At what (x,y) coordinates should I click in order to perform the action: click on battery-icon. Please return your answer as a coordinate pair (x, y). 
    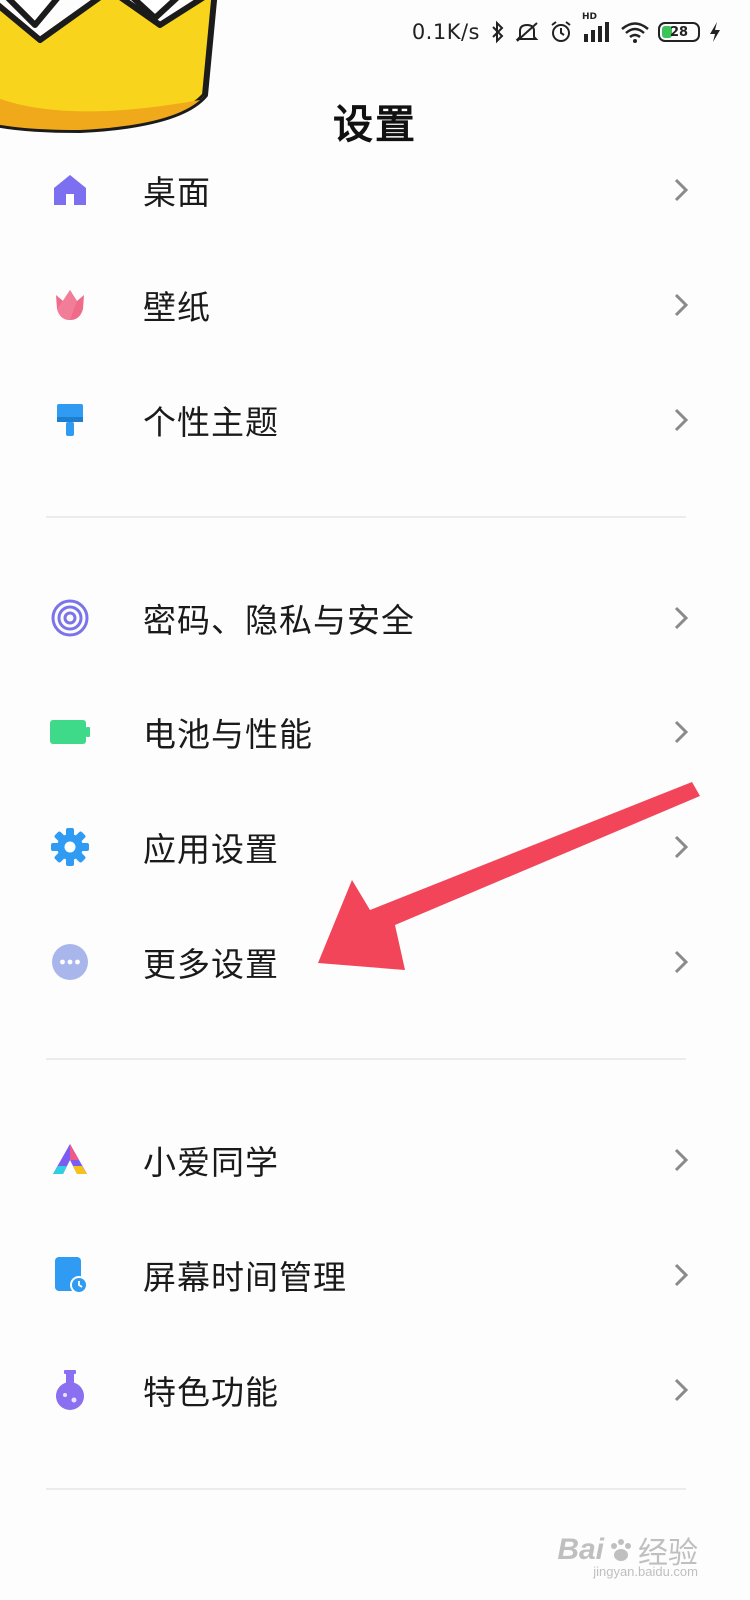
    Looking at the image, I should click on (70, 732).